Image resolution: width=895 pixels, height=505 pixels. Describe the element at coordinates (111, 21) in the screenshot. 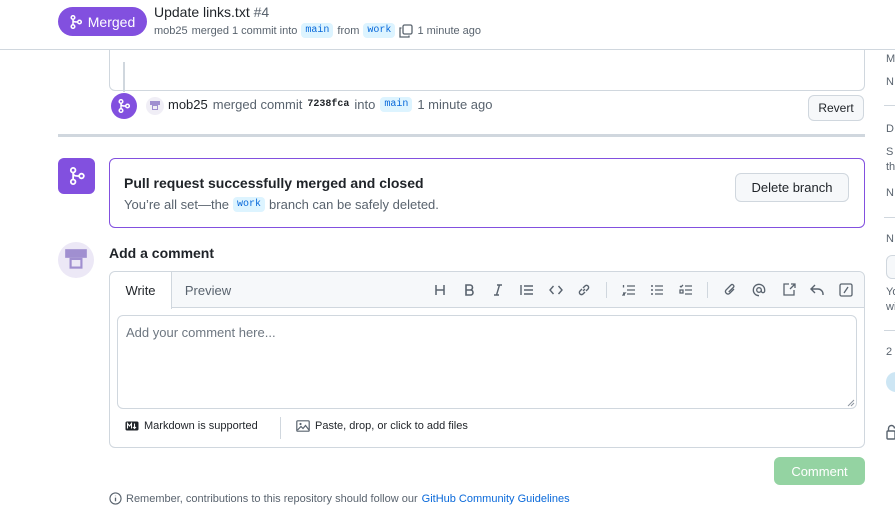

I see `merged-badge-label: Merged` at that location.